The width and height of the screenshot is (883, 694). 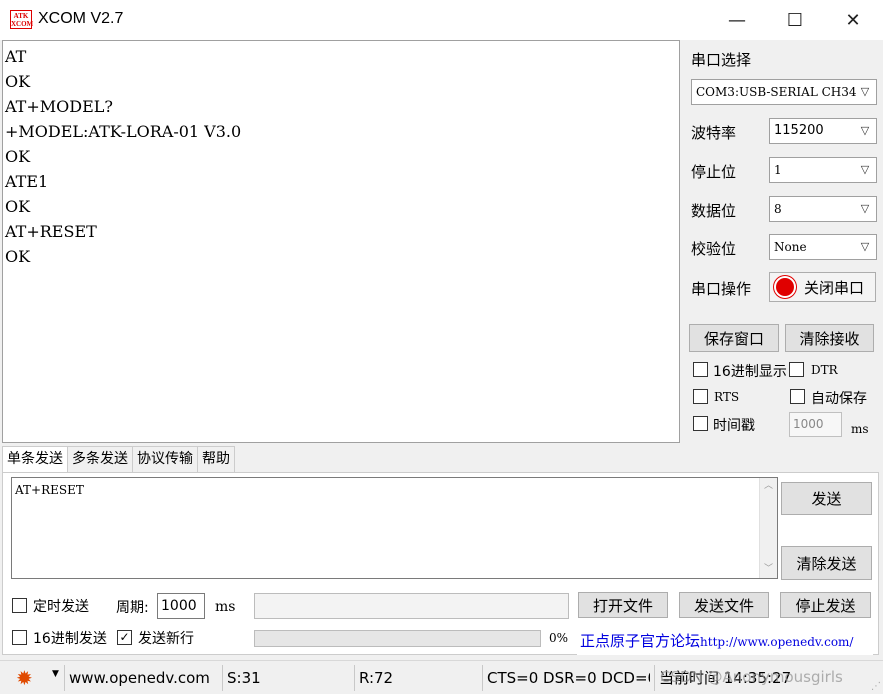 I want to click on rts-label: RTS, so click(x=727, y=397).